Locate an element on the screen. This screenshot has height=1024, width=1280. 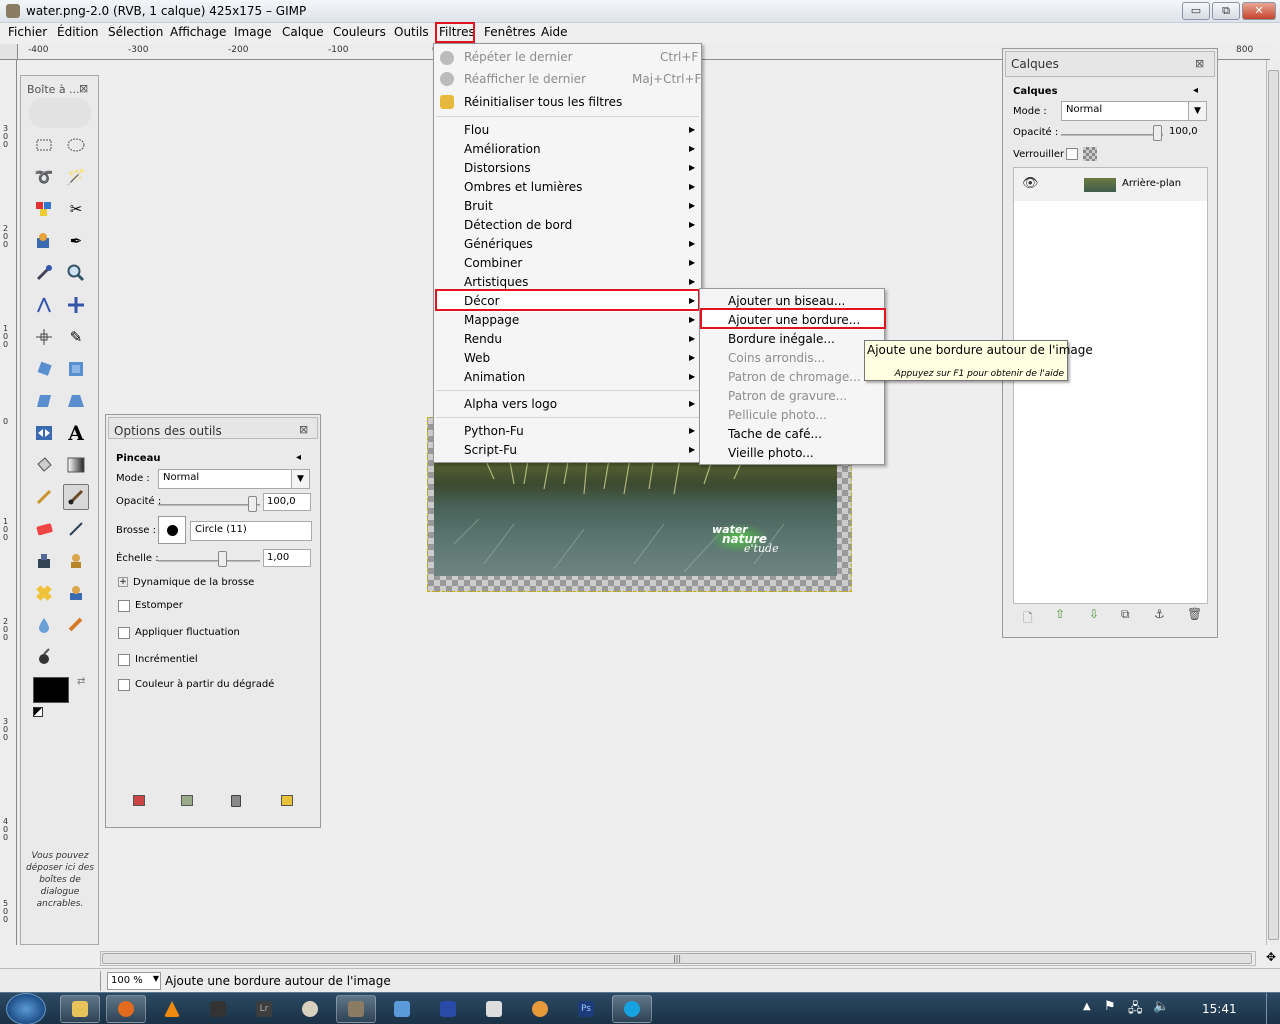
delete-options-icon is located at coordinates (236, 801).